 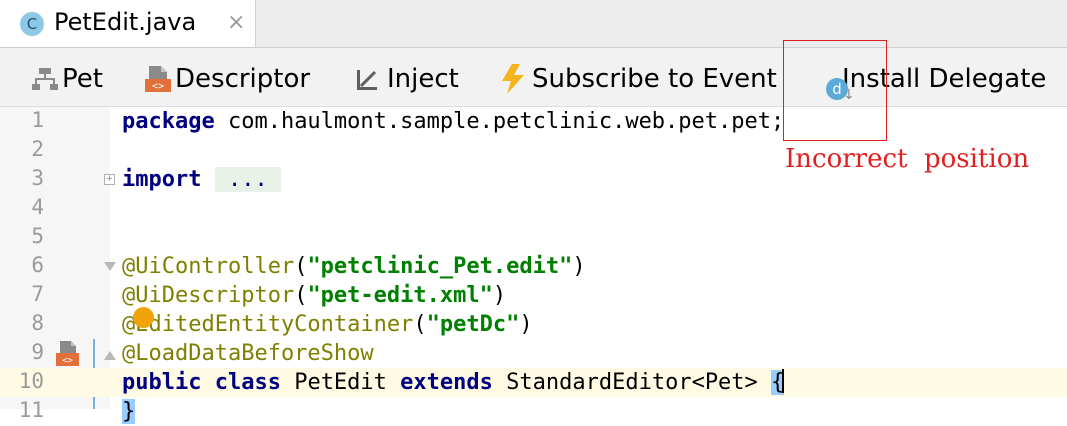 What do you see at coordinates (243, 79) in the screenshot?
I see `descriptor-label: Descriptor` at bounding box center [243, 79].